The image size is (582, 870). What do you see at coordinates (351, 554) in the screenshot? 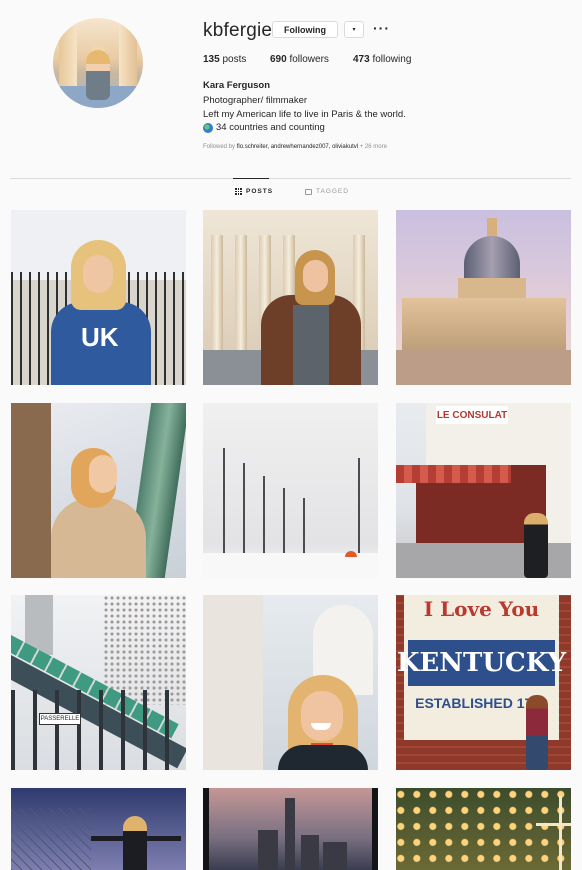
I see `umbrella` at bounding box center [351, 554].